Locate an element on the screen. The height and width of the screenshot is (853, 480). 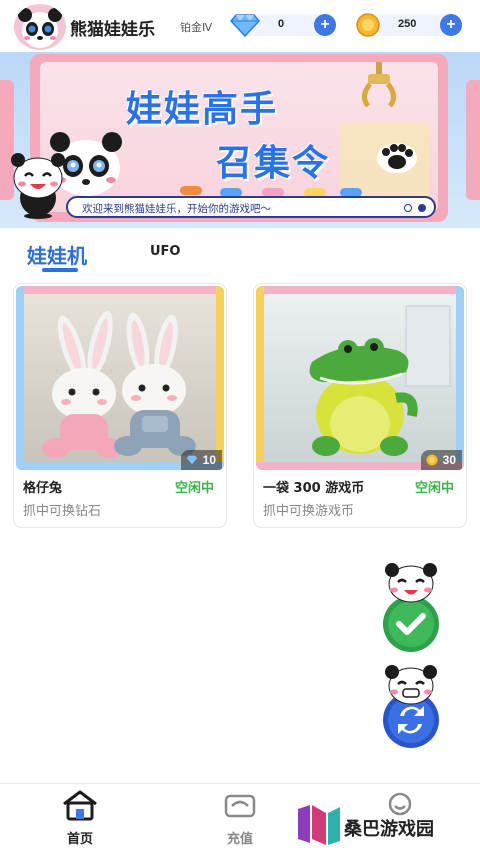
claw-icon is located at coordinates (379, 85).